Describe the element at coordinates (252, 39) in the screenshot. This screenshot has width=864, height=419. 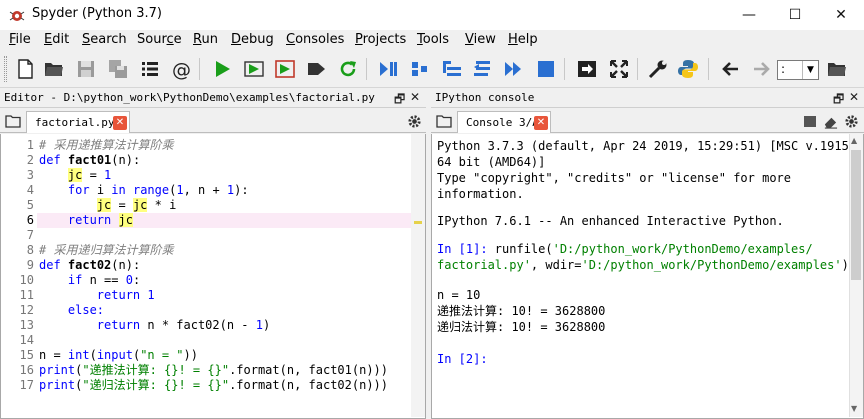
I see `menu-debug: Debug` at that location.